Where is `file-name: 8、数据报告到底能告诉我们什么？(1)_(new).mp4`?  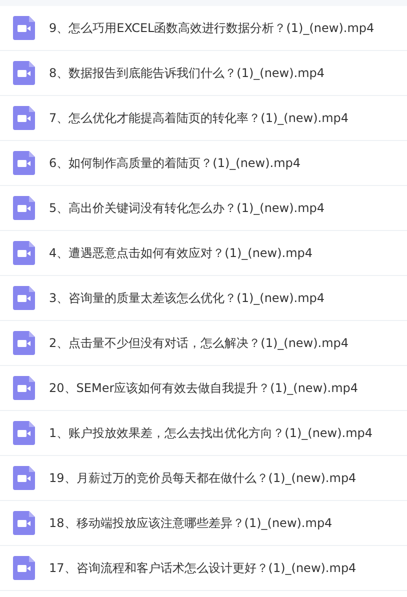
file-name: 8、数据报告到底能告诉我们什么？(1)_(new).mp4 is located at coordinates (187, 73).